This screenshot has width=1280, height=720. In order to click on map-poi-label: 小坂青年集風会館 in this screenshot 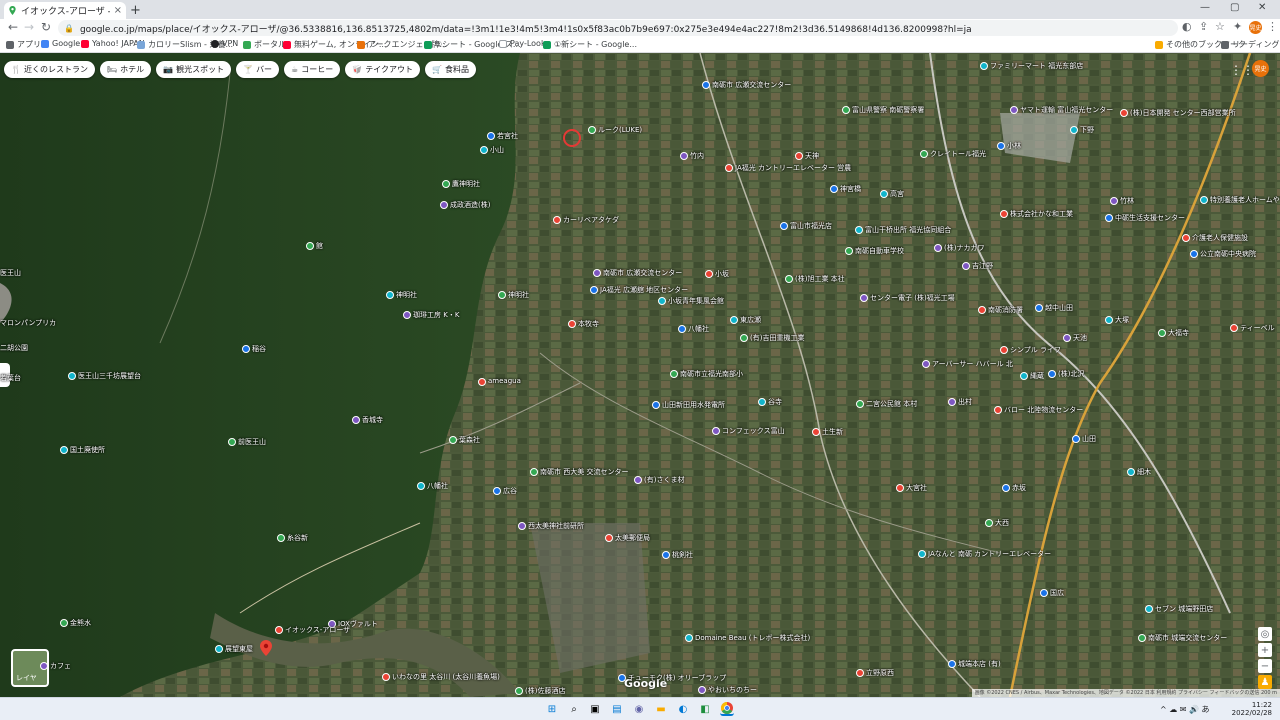, I will do `click(696, 301)`.